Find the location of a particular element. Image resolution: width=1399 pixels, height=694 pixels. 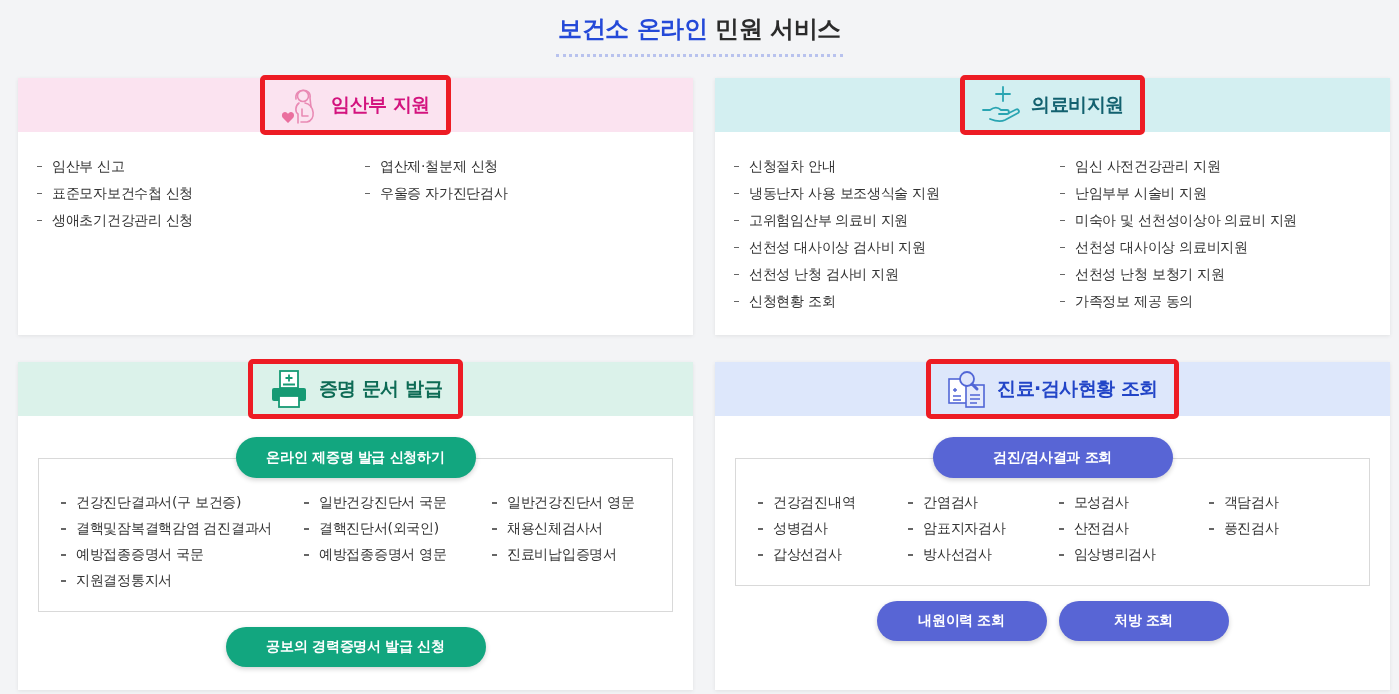

service-link: 갑상선검사 is located at coordinates (800, 554).